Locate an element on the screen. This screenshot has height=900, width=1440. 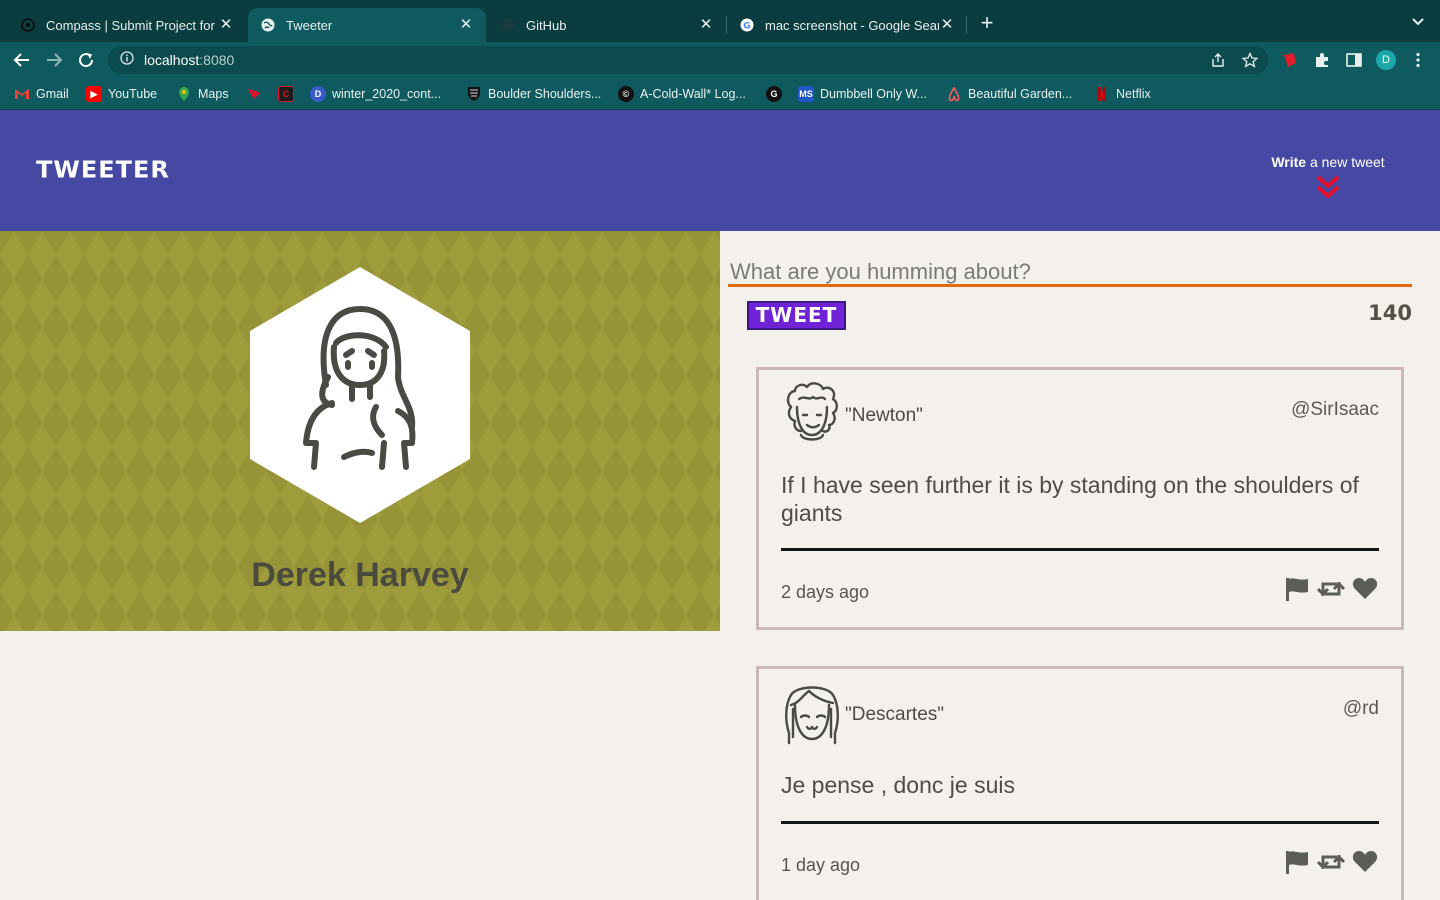
profile-avatar: D is located at coordinates (1386, 60).